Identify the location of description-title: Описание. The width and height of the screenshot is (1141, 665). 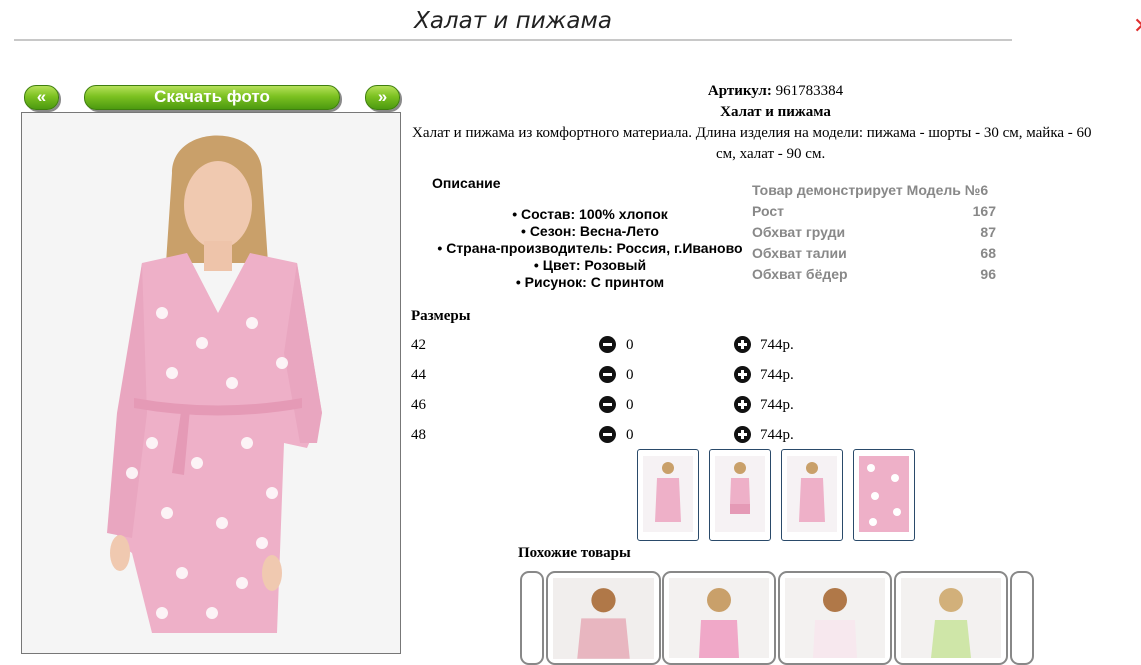
(466, 183).